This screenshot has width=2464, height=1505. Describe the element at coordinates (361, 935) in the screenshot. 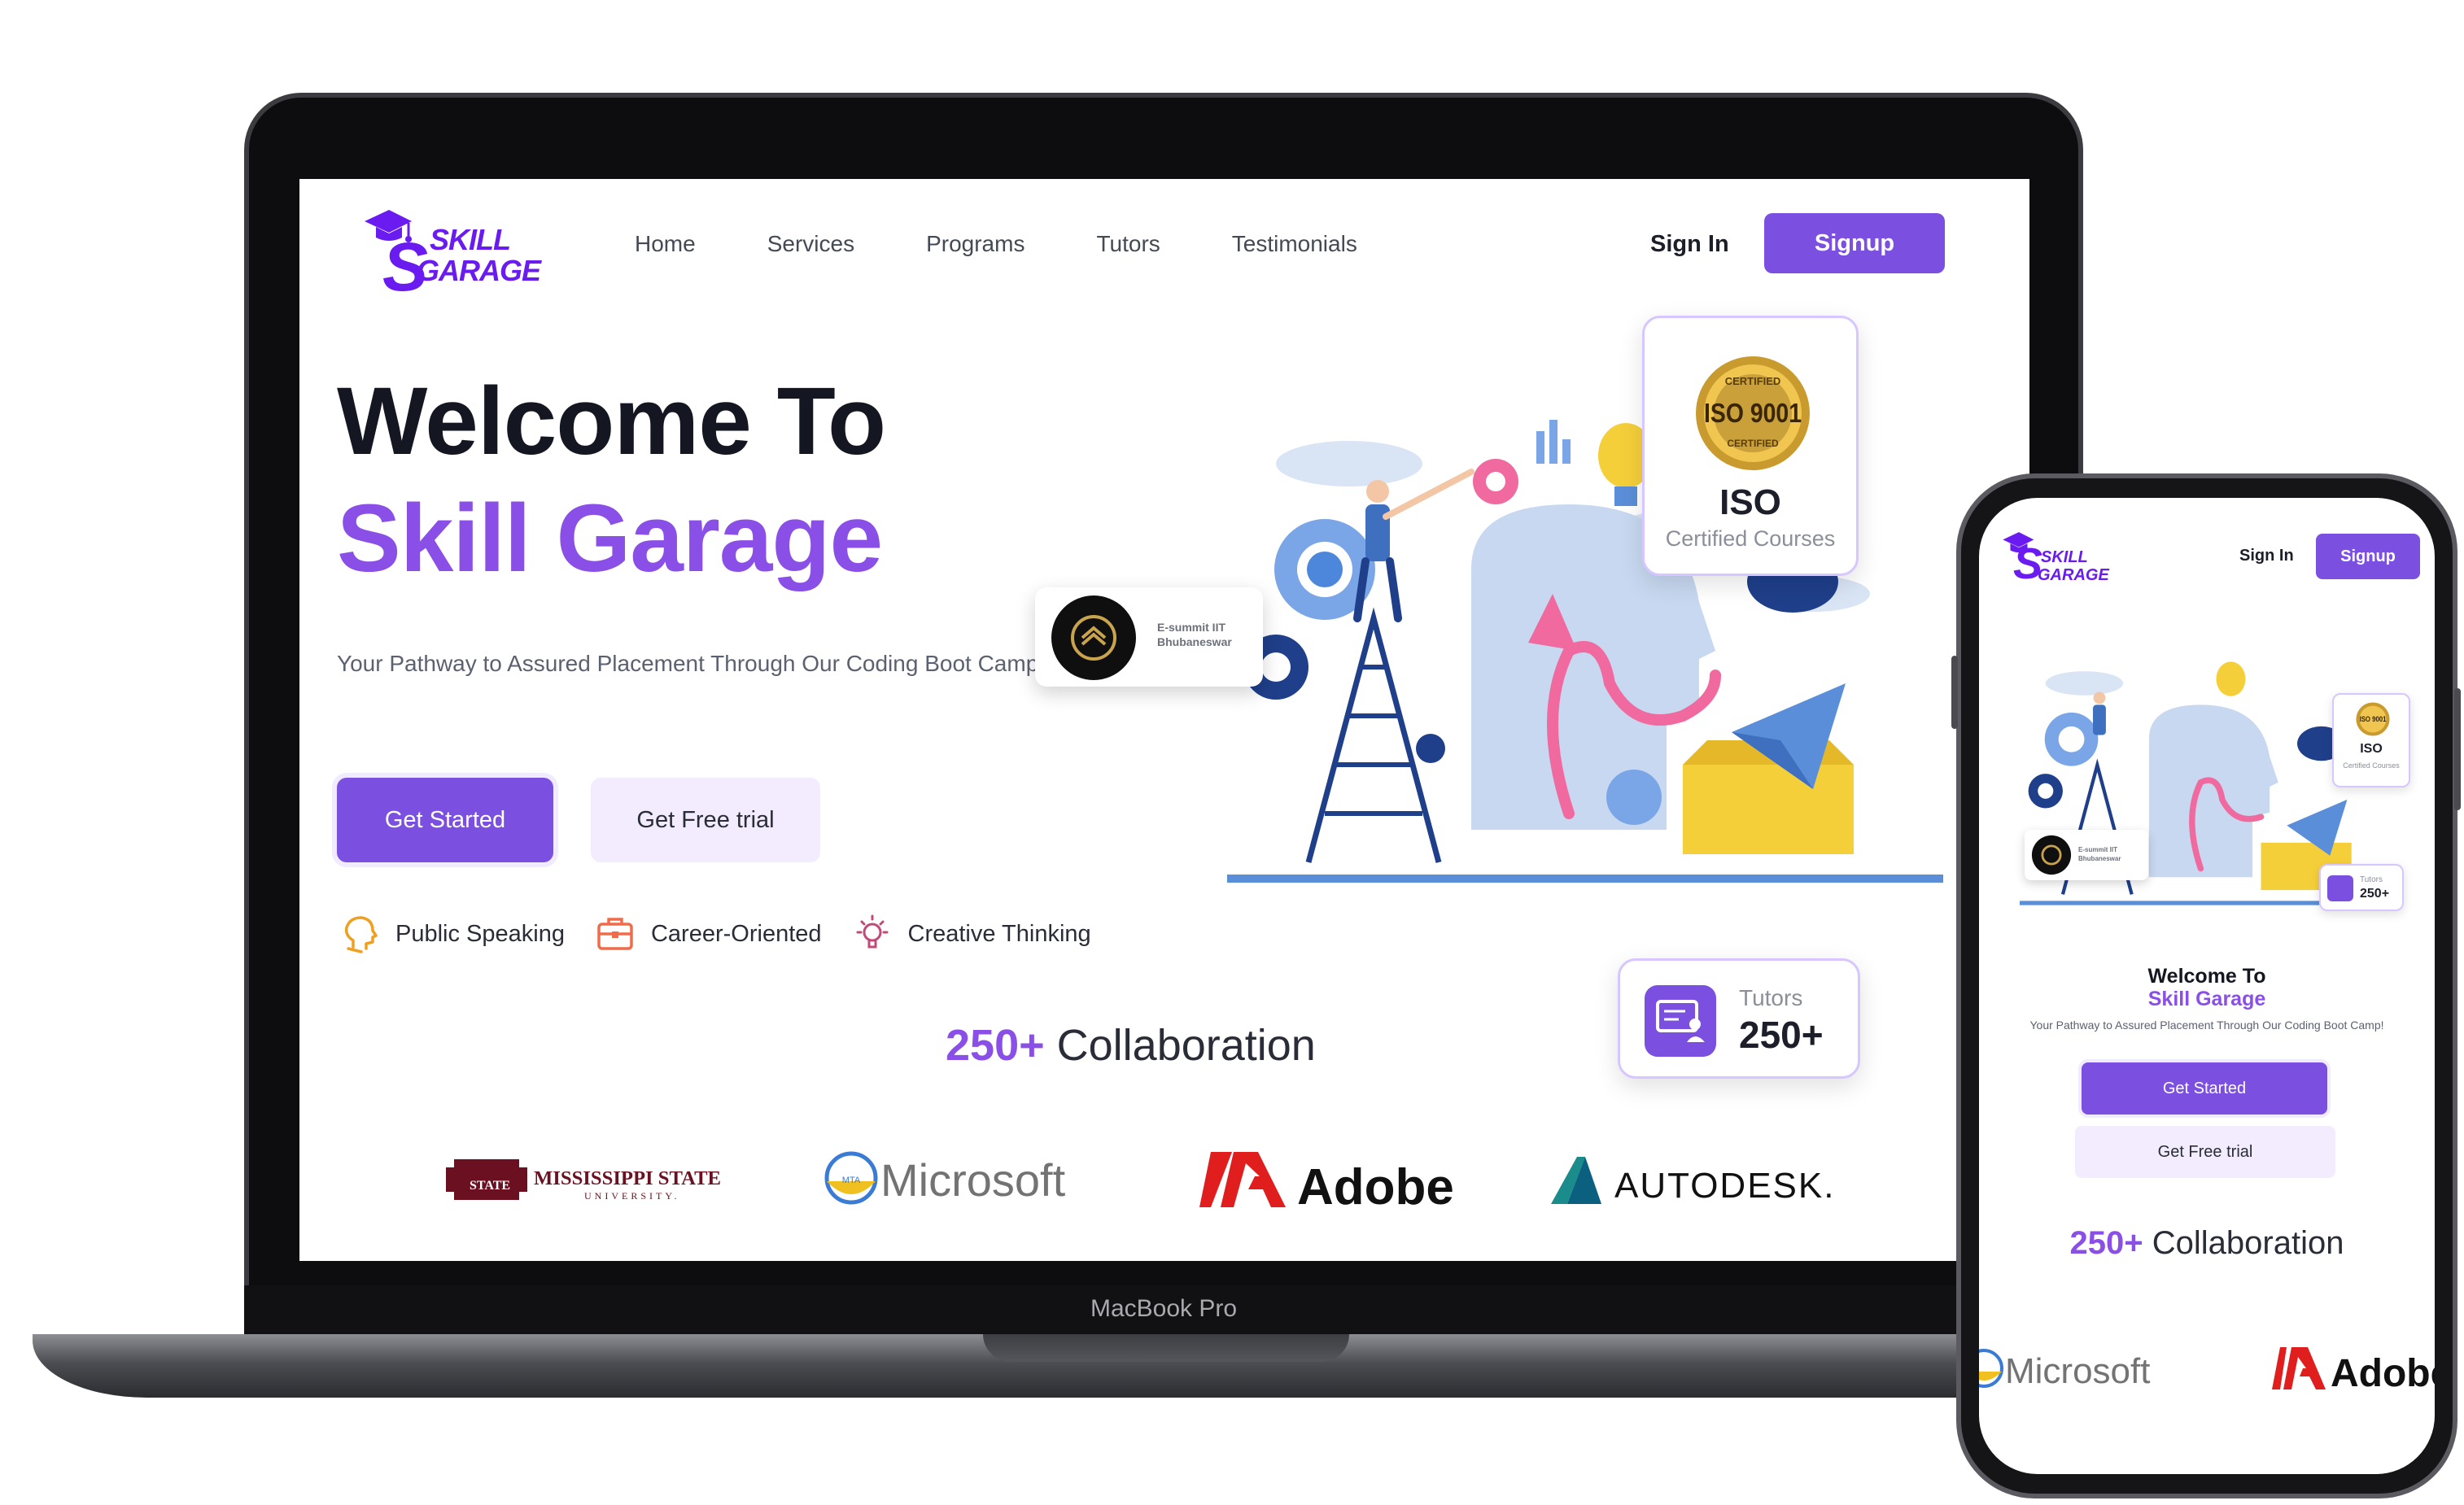

I see `head-speaking-icon` at that location.